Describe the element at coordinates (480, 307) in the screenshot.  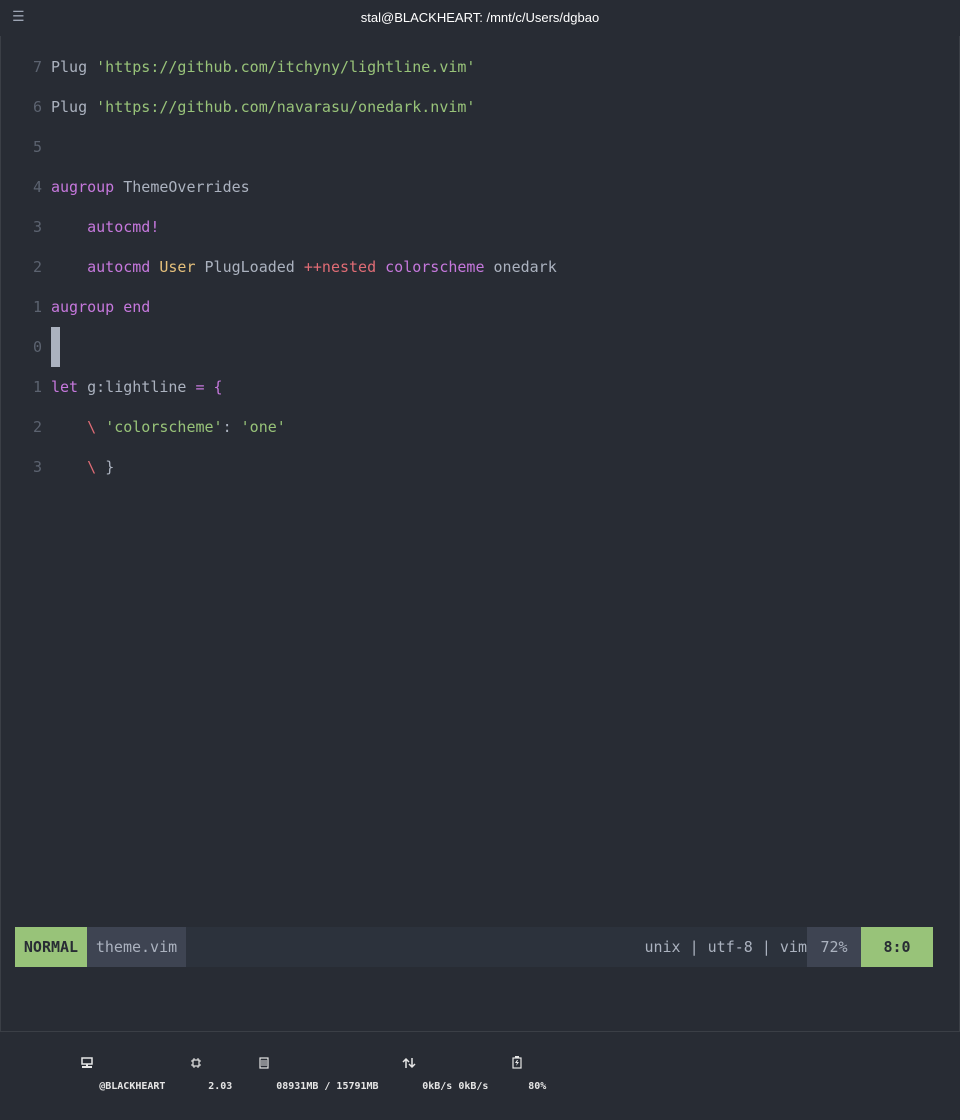
I see `code-line: 1 augroup end` at that location.